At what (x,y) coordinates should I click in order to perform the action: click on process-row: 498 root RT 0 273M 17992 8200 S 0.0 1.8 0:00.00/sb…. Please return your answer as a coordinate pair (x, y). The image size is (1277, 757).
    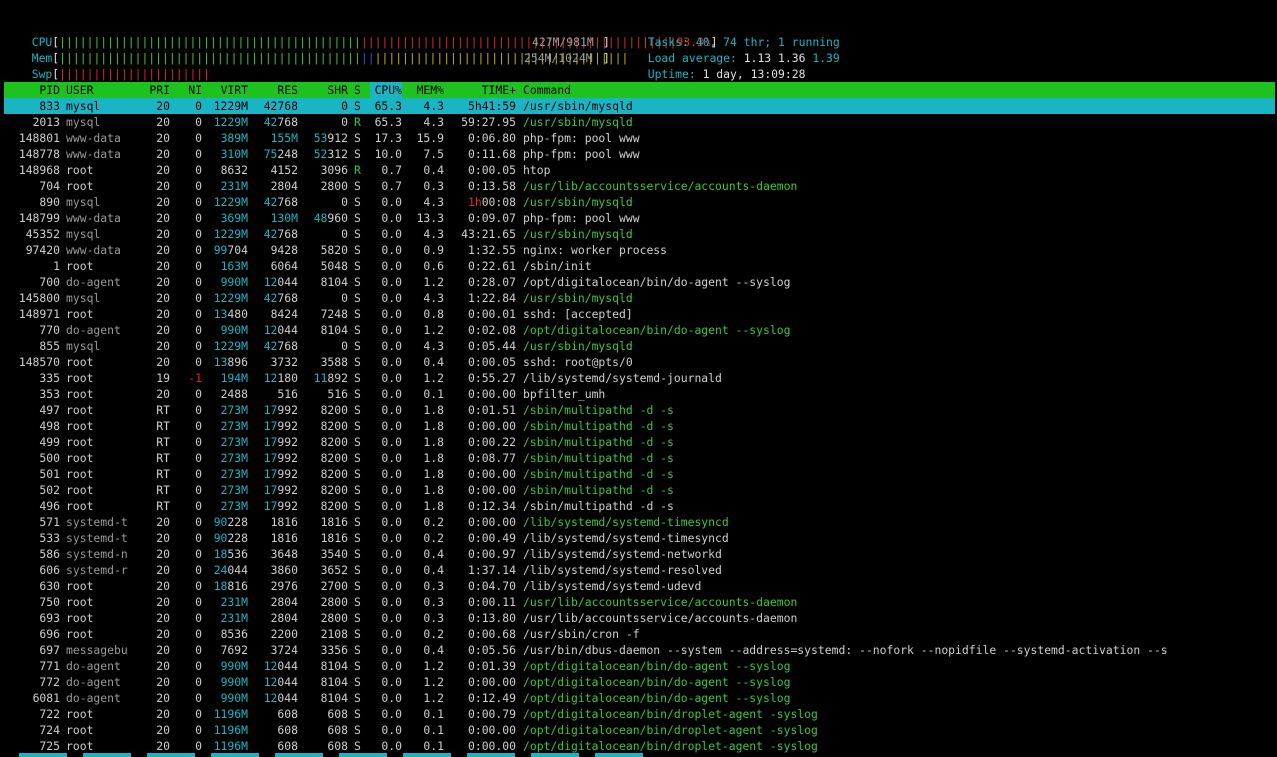
    Looking at the image, I should click on (639, 426).